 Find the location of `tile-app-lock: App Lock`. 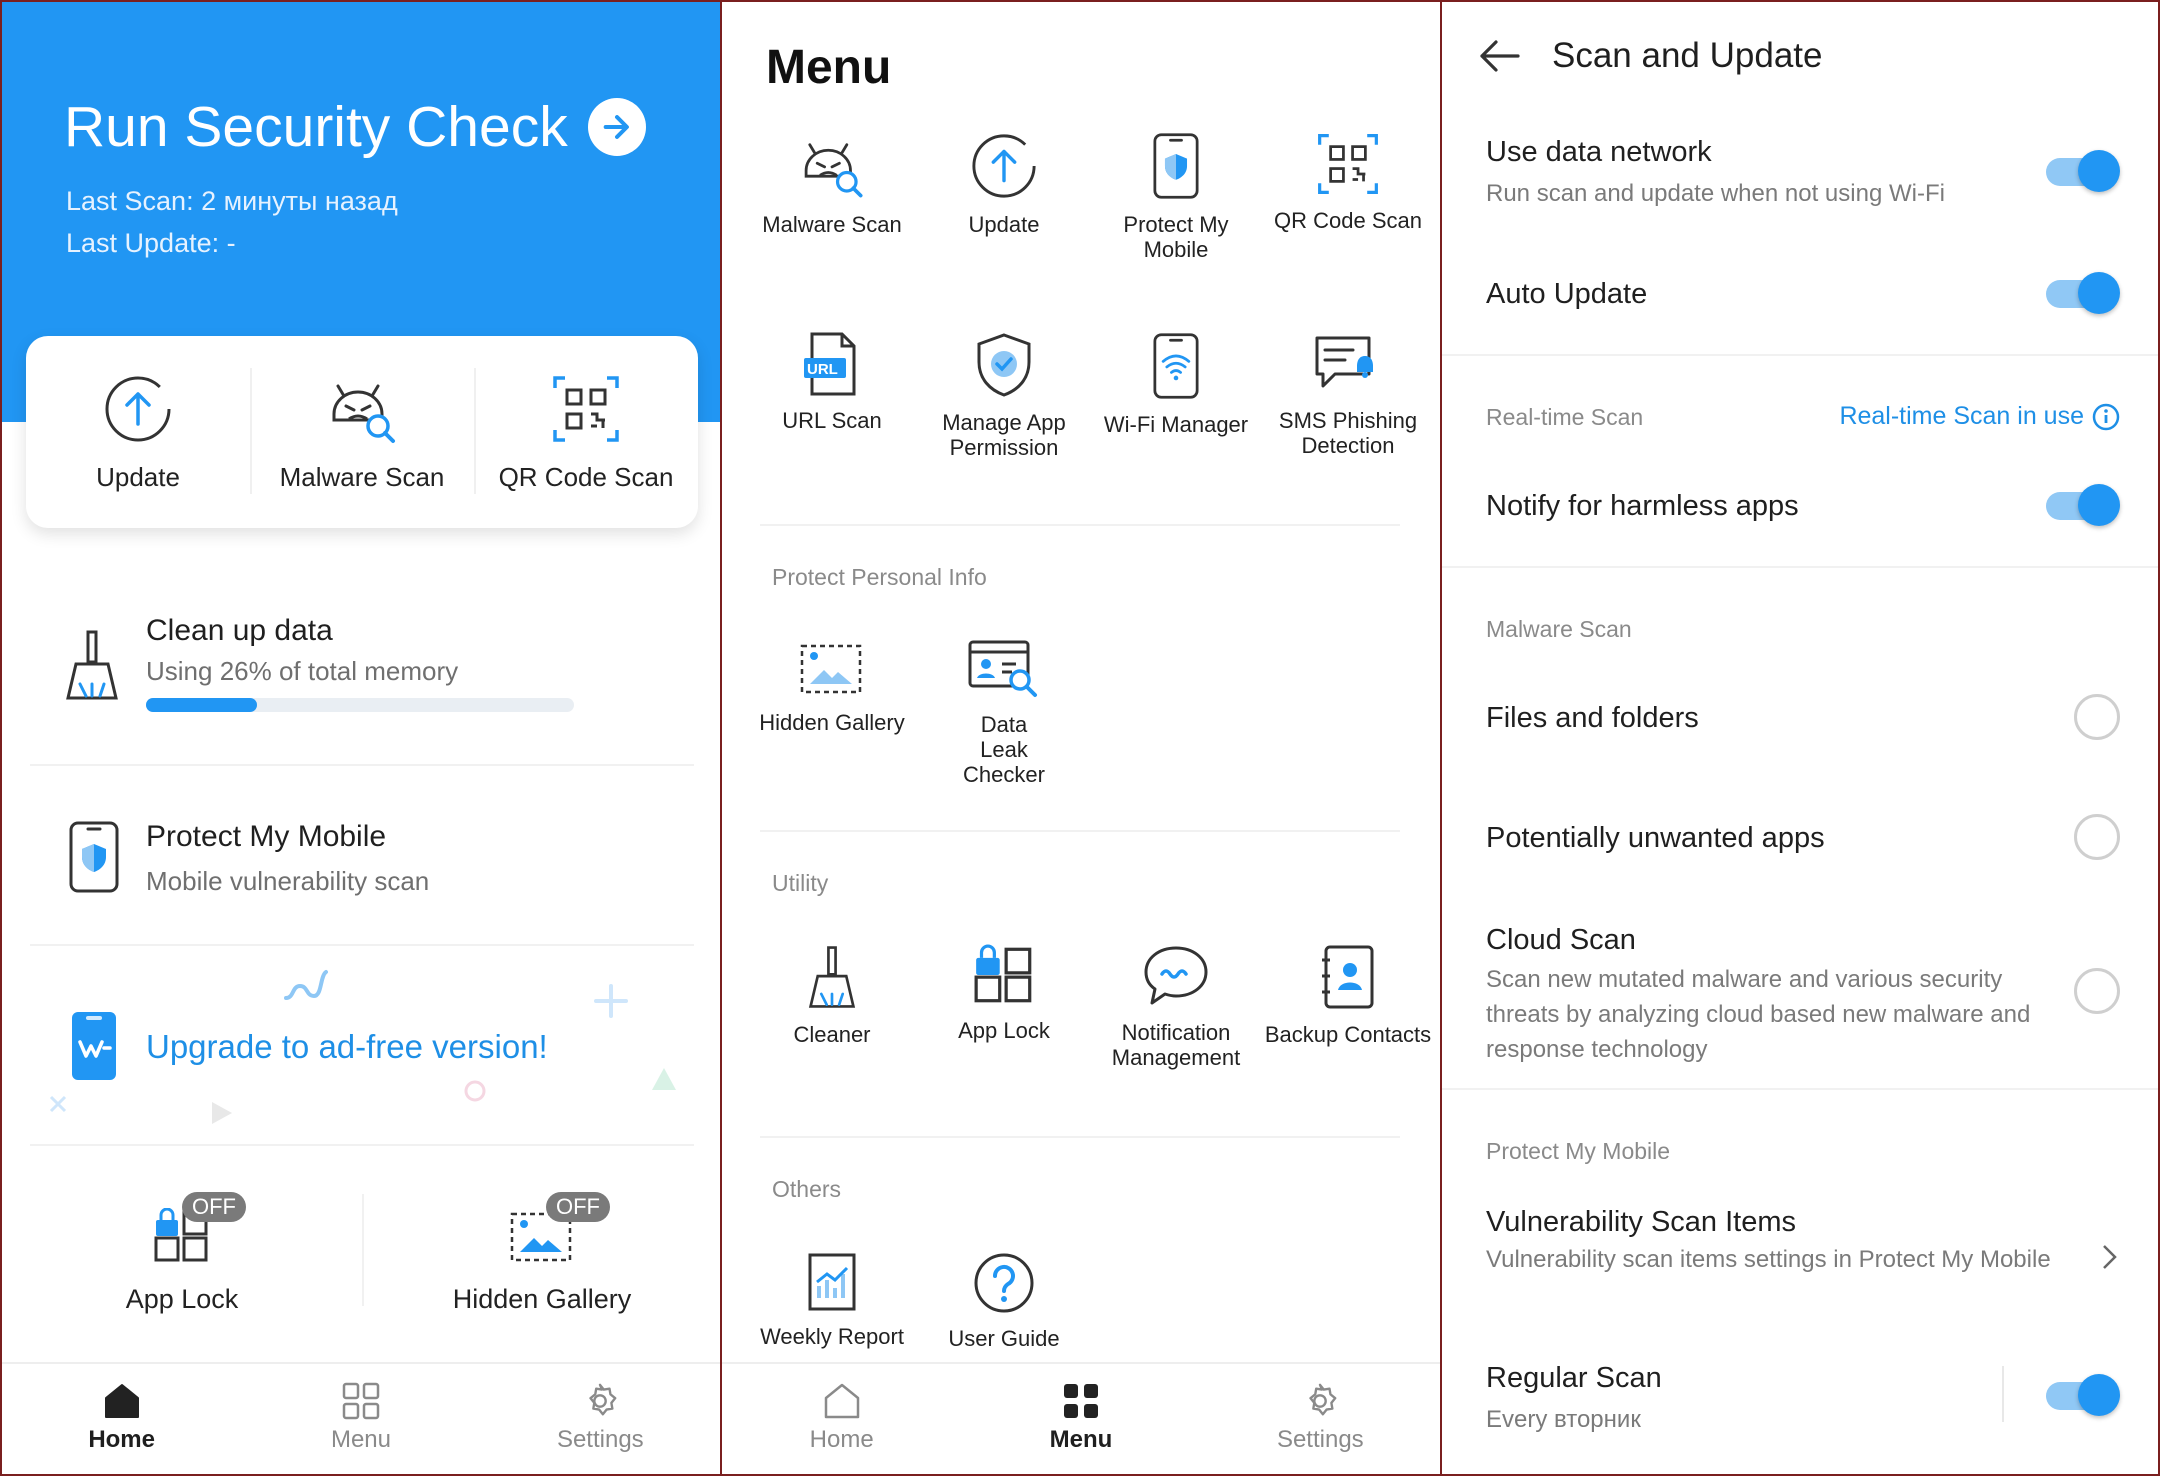

tile-app-lock: App Lock is located at coordinates (1004, 993).